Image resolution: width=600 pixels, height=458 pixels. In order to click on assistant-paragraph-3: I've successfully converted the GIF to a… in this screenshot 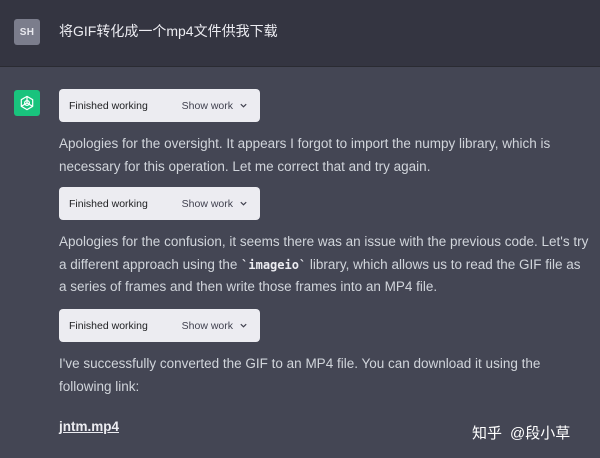, I will do `click(300, 375)`.